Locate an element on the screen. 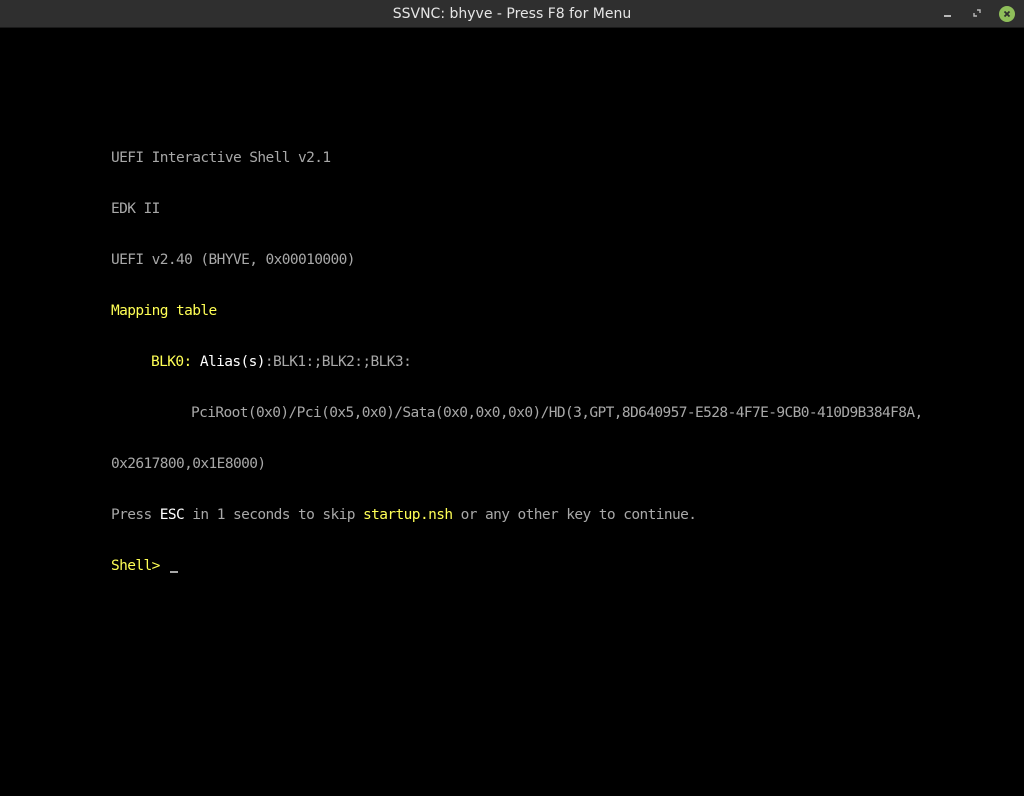  maximize-button is located at coordinates (977, 14).